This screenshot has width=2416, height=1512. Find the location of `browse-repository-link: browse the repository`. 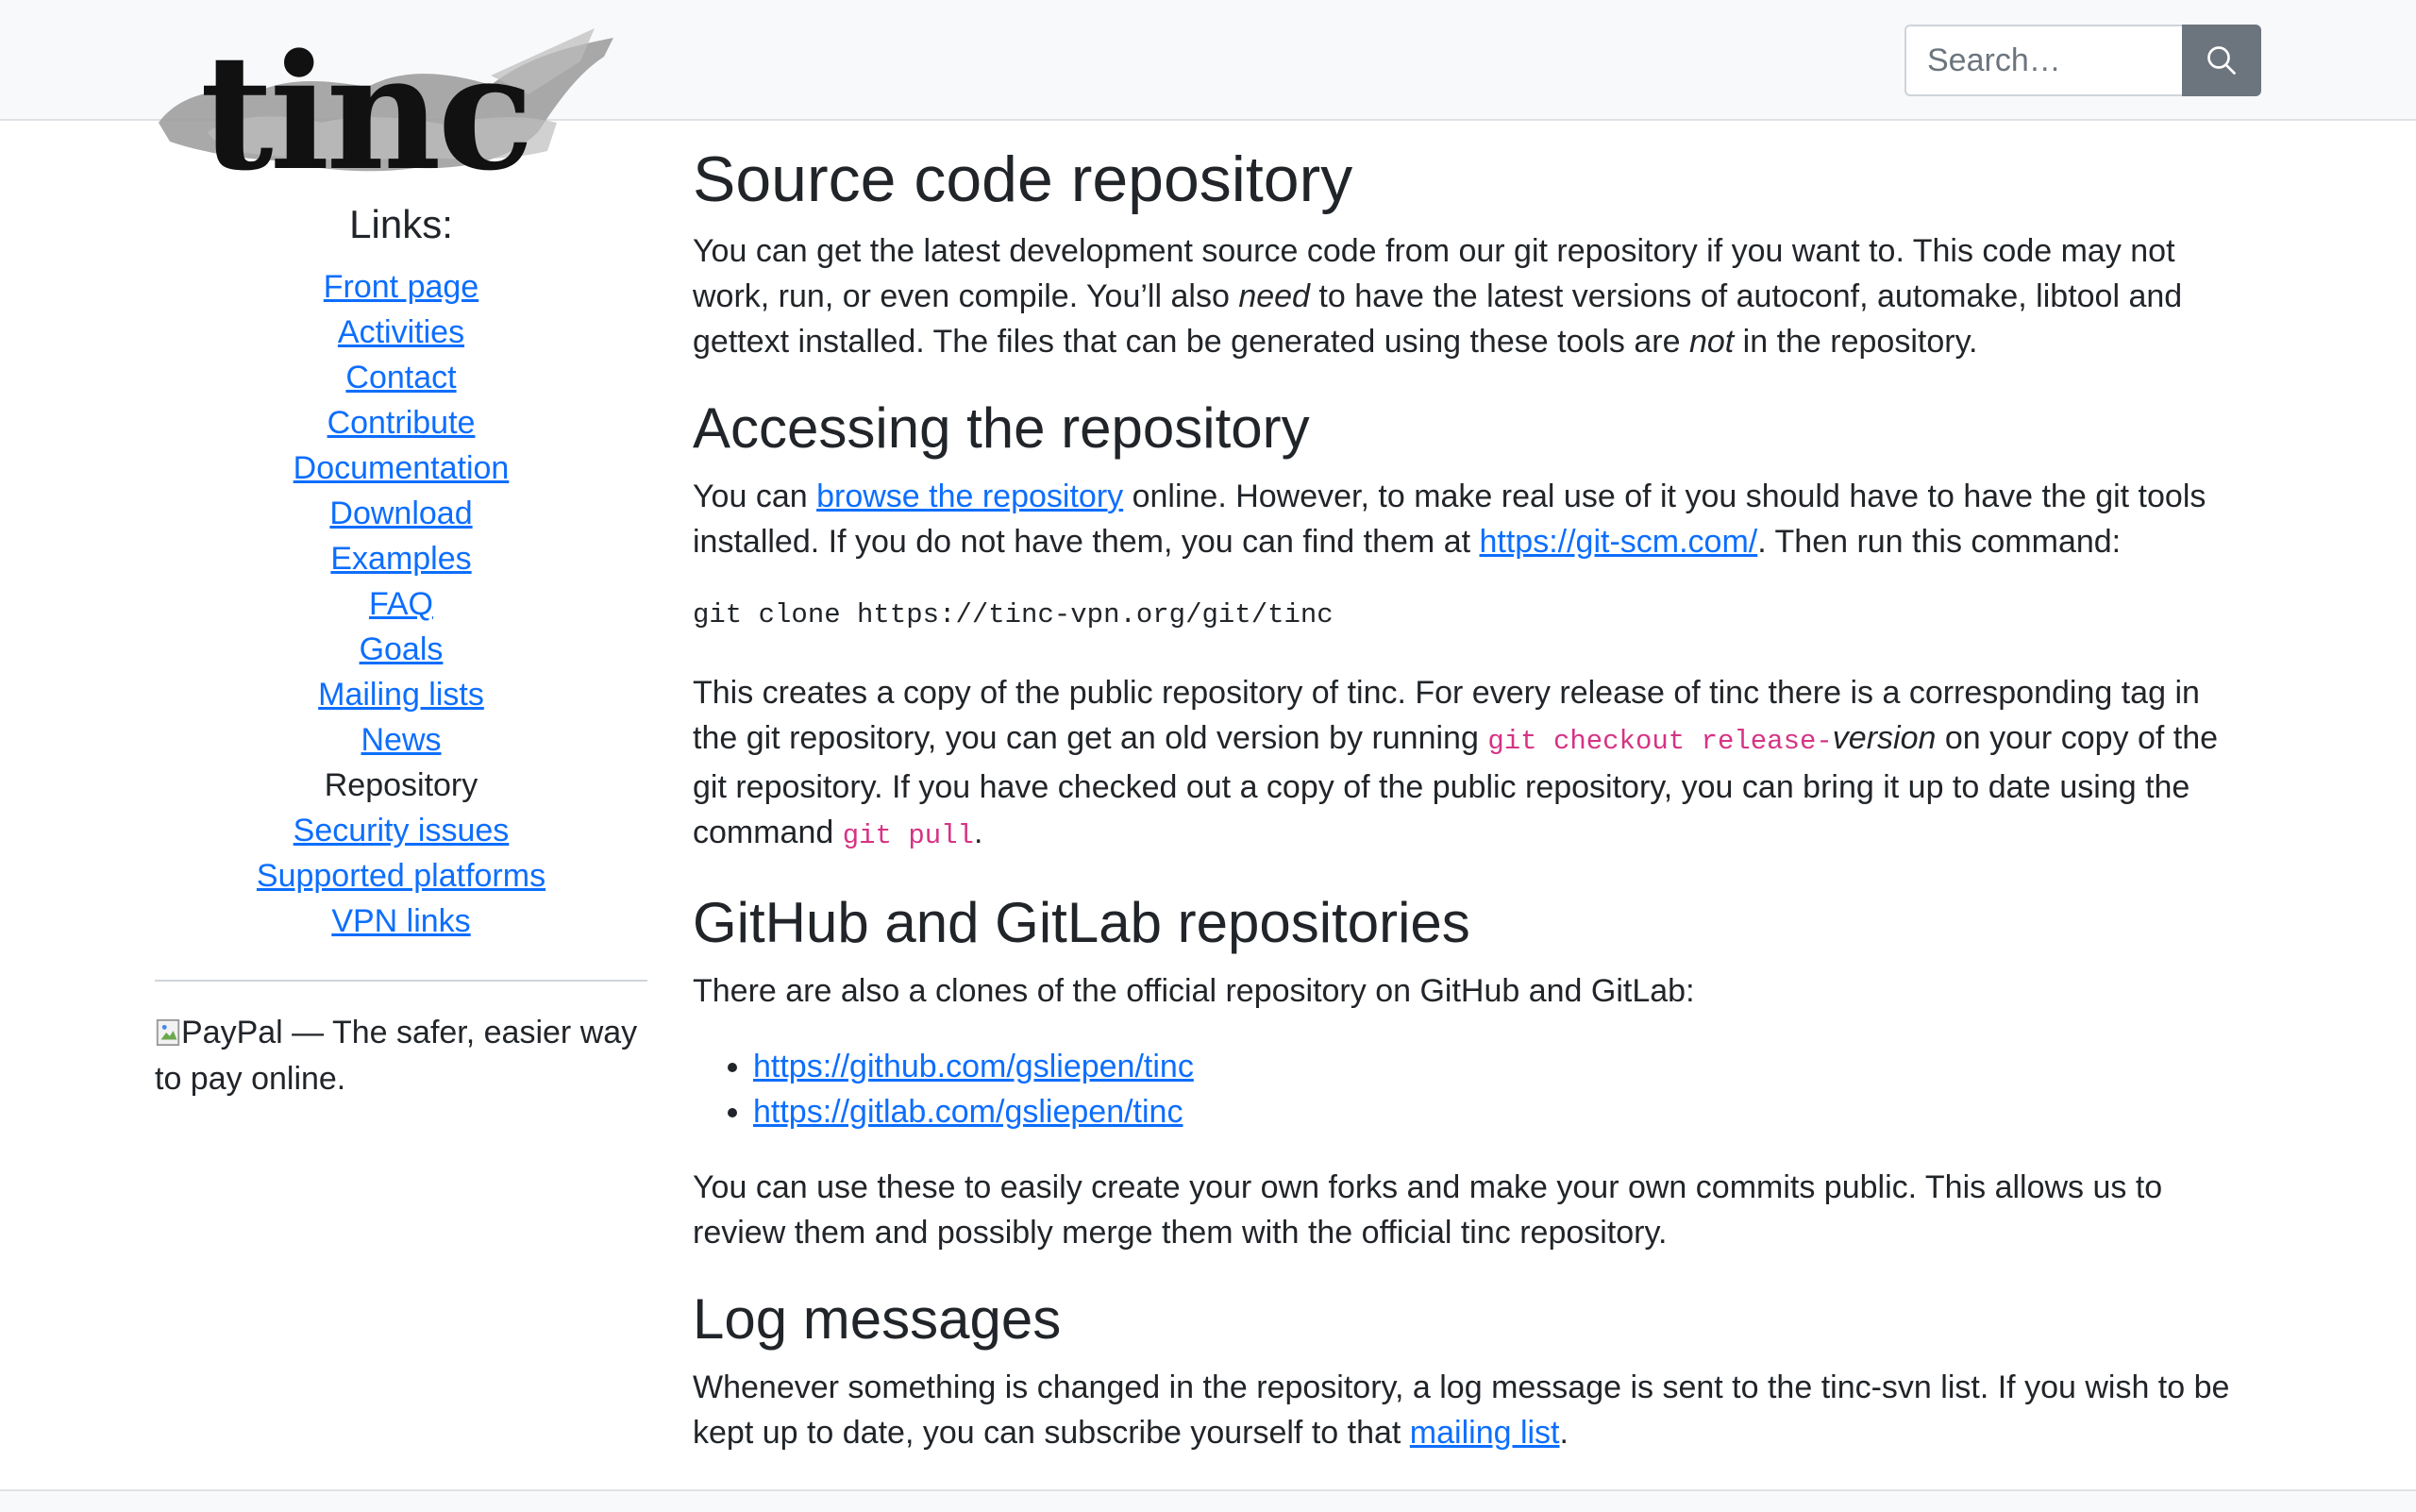

browse-repository-link: browse the repository is located at coordinates (970, 496).